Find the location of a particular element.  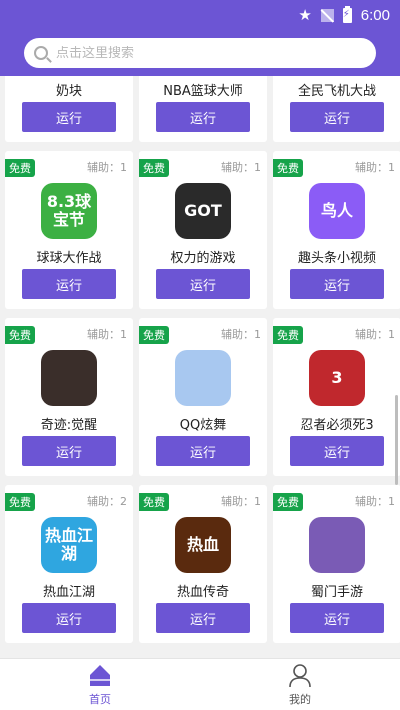

tab-mine-label: 我的 is located at coordinates (300, 699).